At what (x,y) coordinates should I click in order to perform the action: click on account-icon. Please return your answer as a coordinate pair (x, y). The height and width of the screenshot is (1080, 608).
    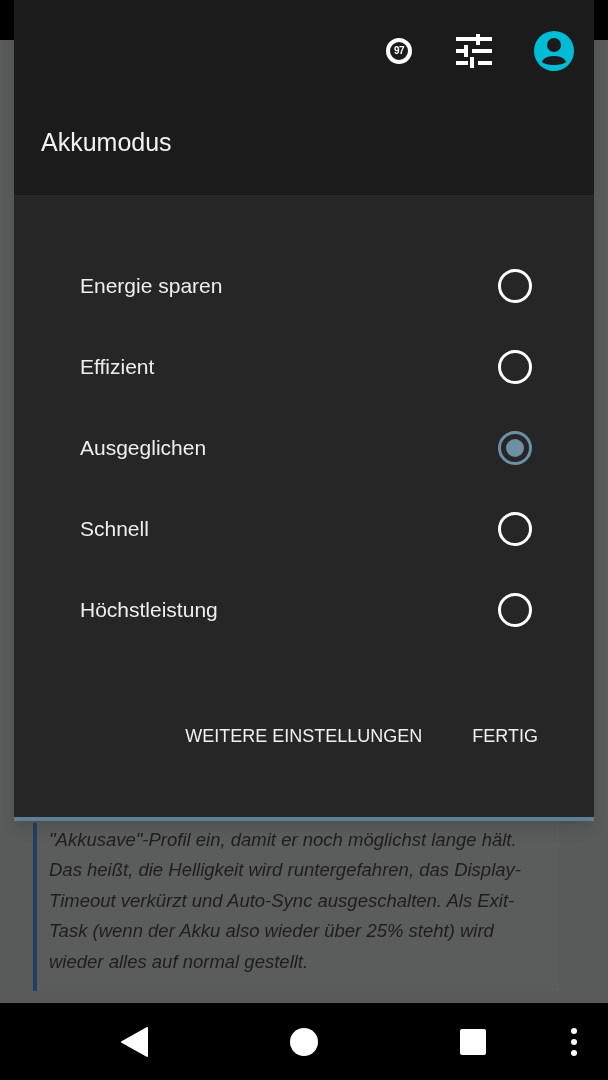
    Looking at the image, I should click on (554, 51).